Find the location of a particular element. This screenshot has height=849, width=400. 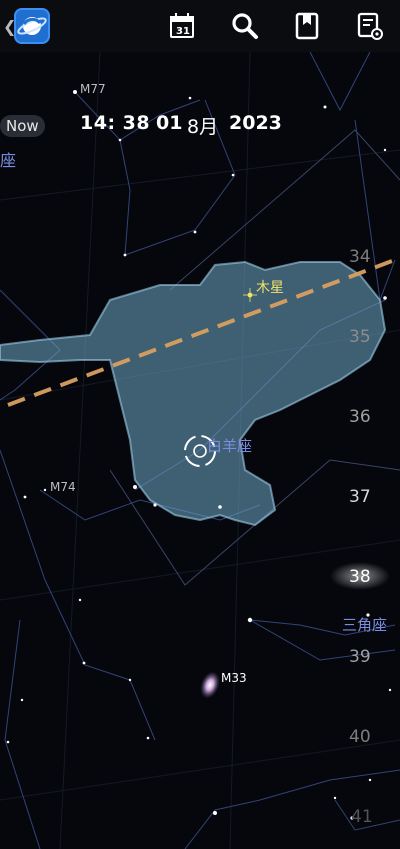

label-m33: M33 is located at coordinates (234, 678).